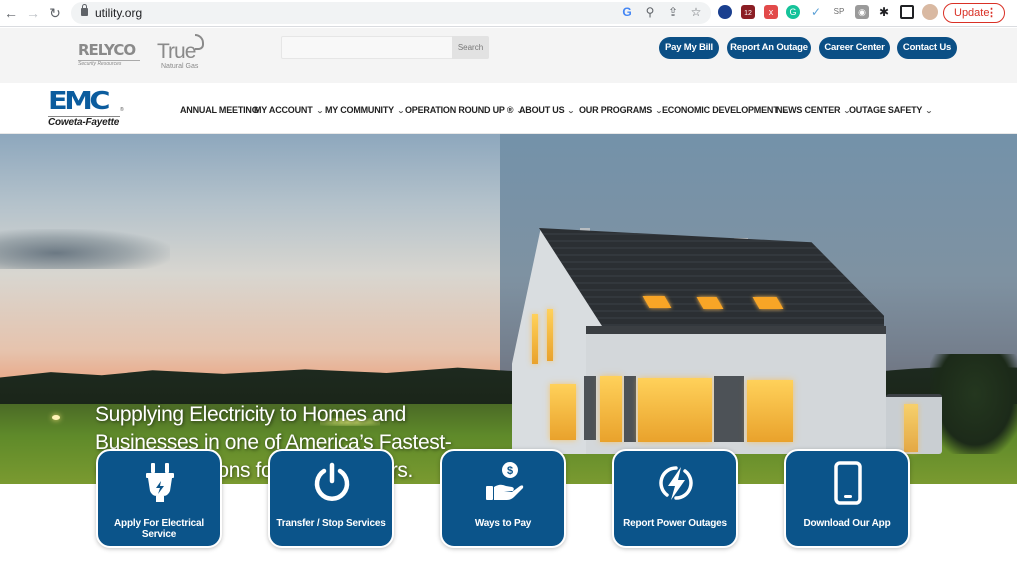  I want to click on grammarly-icon: G, so click(793, 12).